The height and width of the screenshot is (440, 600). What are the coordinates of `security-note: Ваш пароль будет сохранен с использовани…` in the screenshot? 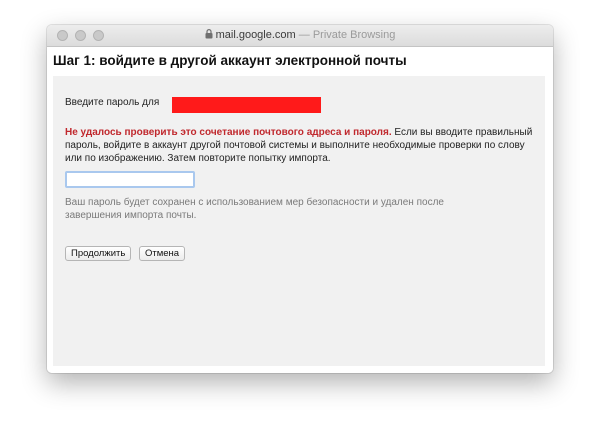 It's located at (254, 209).